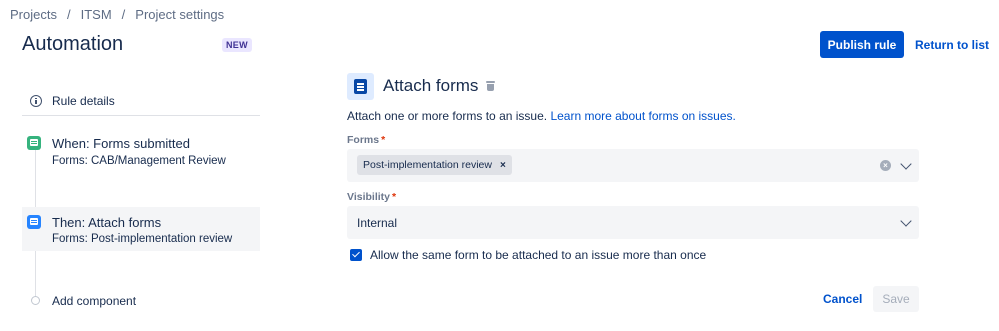 The image size is (999, 331). Describe the element at coordinates (952, 44) in the screenshot. I see `return-to-list-button: Return to list` at that location.